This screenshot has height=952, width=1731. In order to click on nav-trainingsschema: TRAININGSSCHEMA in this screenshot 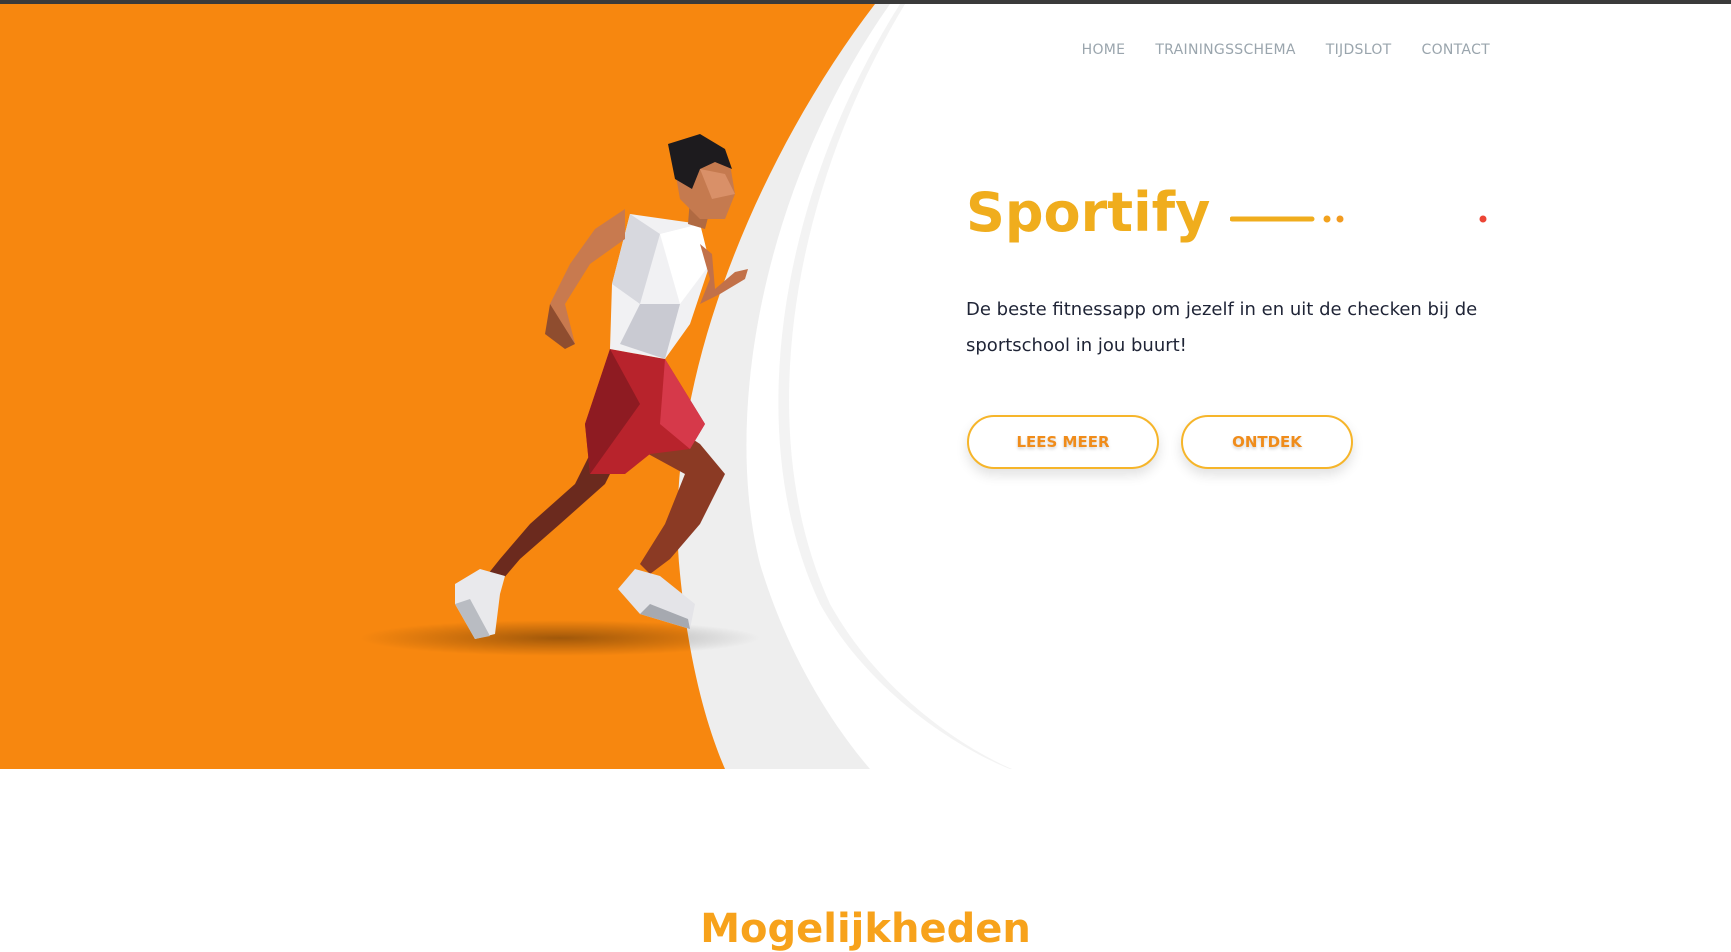, I will do `click(1225, 50)`.